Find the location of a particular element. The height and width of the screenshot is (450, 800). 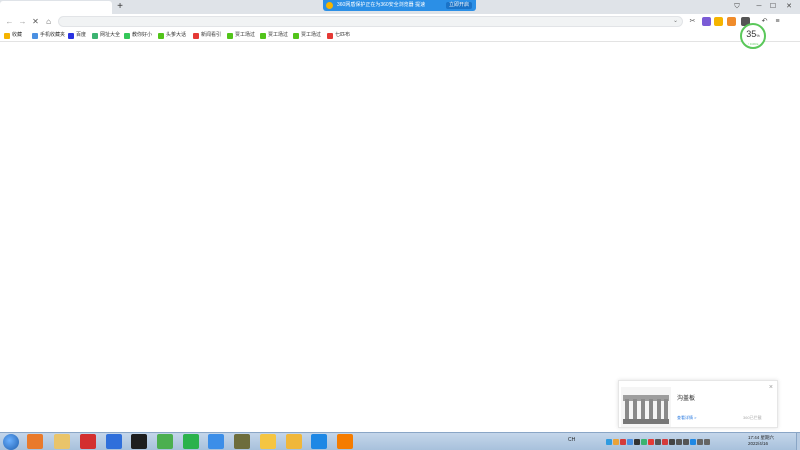

notification-icon is located at coordinates (329, 5).